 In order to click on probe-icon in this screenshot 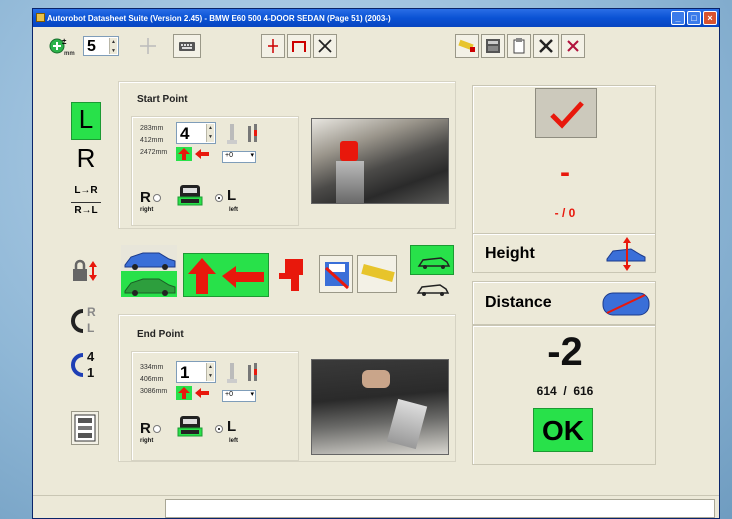, I will do `click(232, 134)`.